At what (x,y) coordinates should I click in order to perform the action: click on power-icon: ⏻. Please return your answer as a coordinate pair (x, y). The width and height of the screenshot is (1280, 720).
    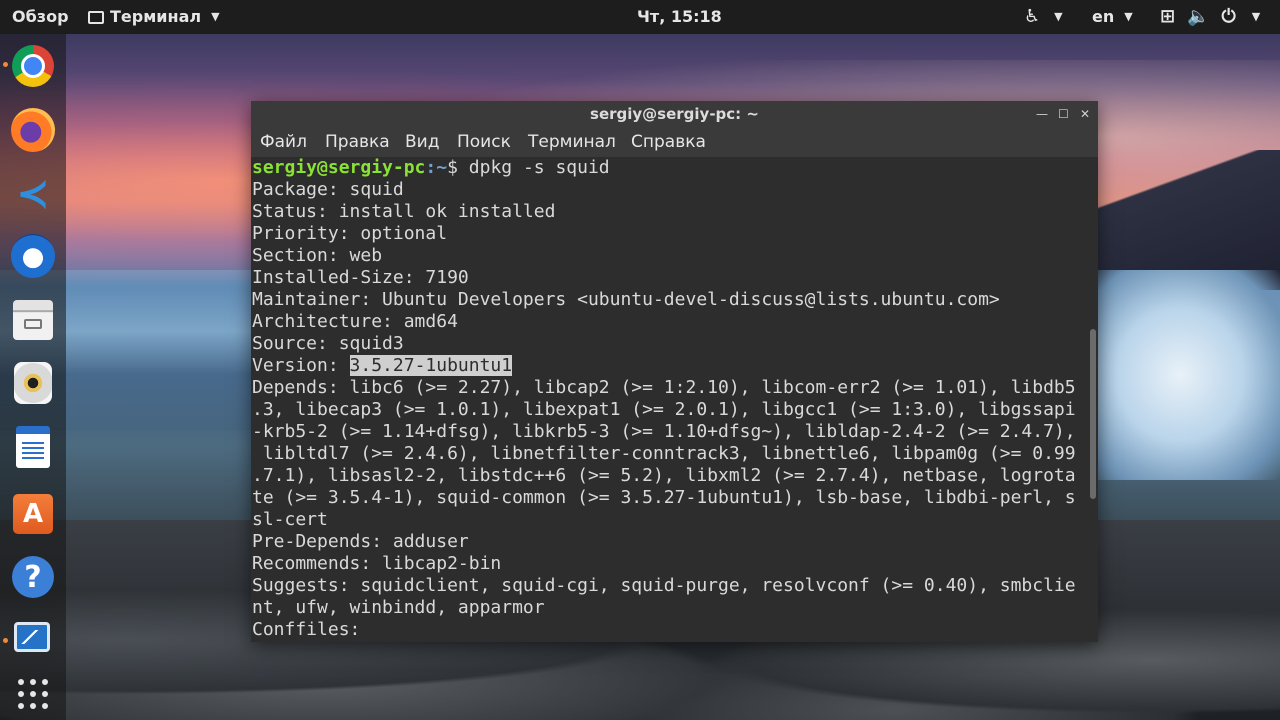
    Looking at the image, I should click on (1228, 16).